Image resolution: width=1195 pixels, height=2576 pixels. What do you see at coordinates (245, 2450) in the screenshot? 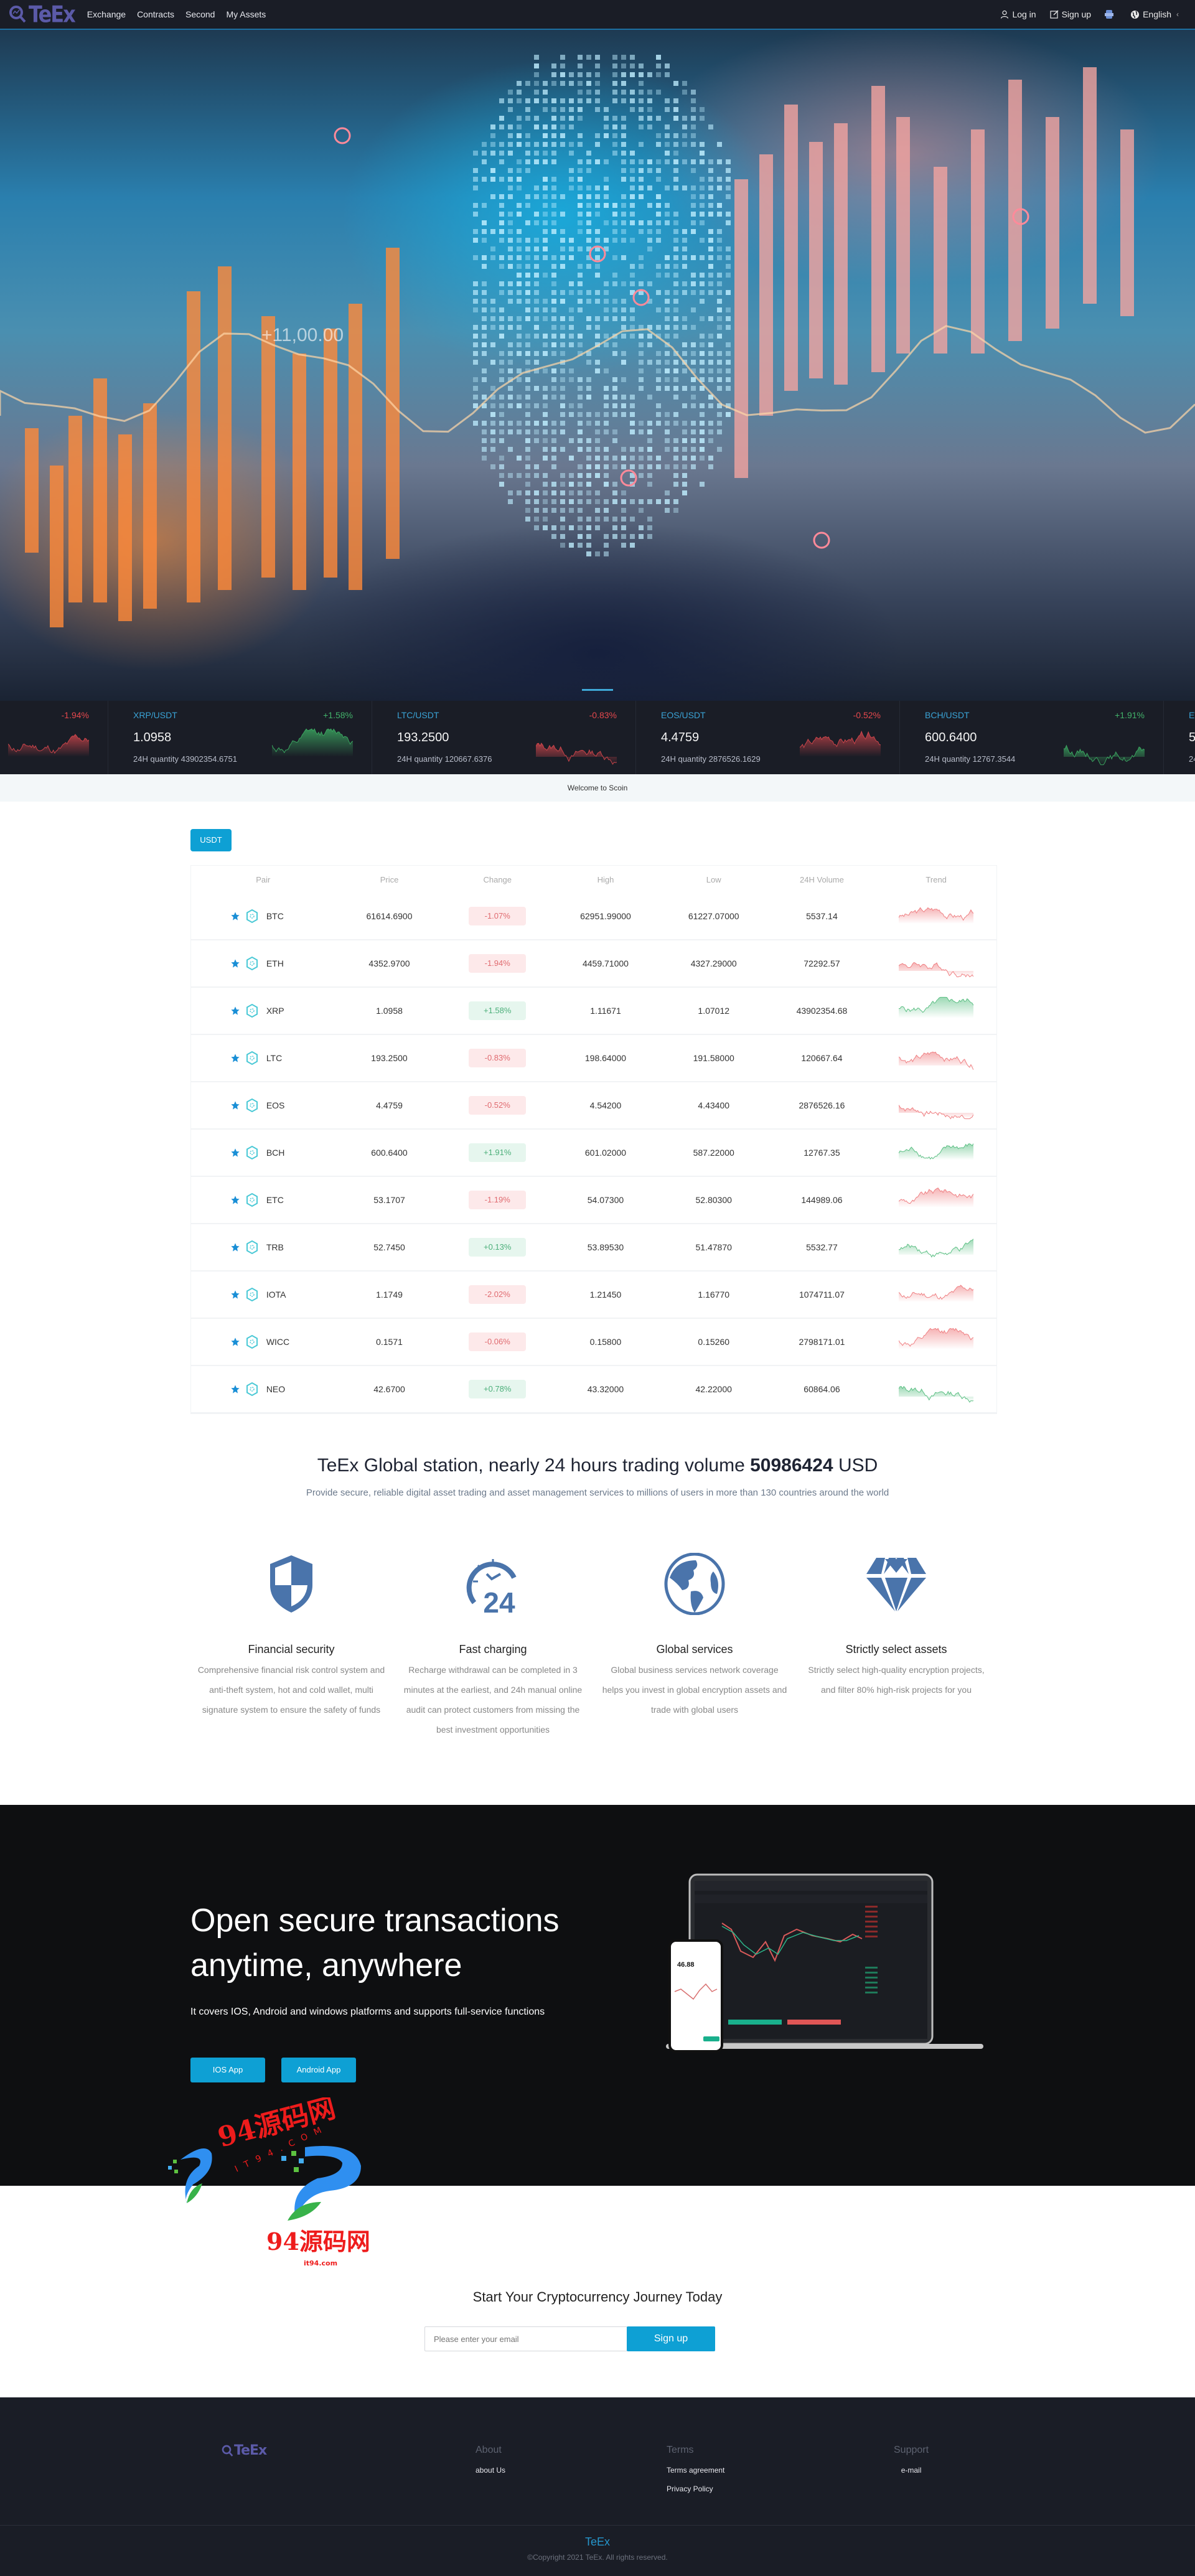
I see `footer-logo: TeEx` at bounding box center [245, 2450].